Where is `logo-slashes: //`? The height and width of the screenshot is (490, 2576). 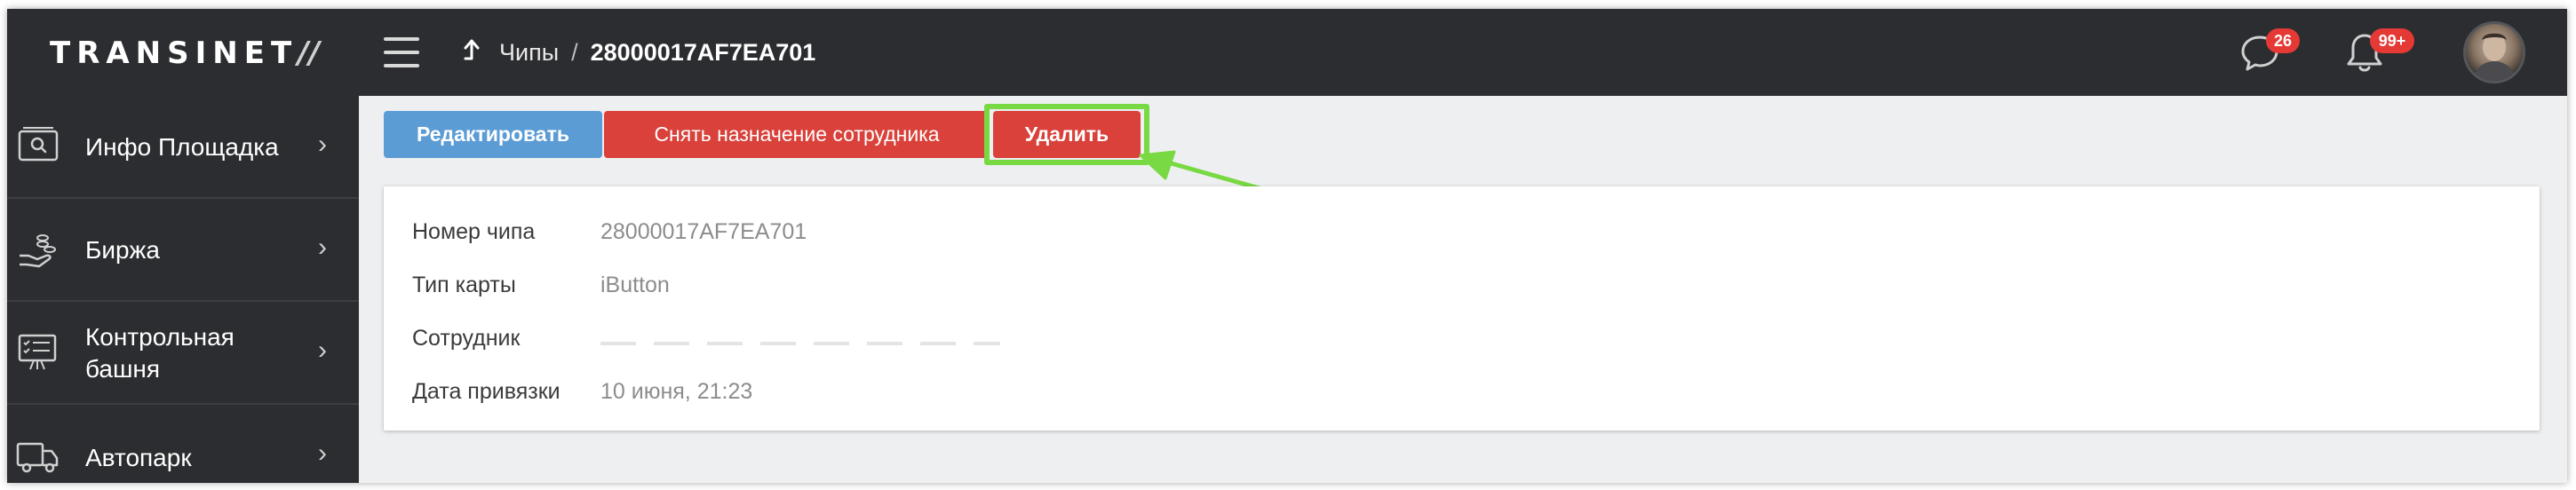 logo-slashes: // is located at coordinates (309, 53).